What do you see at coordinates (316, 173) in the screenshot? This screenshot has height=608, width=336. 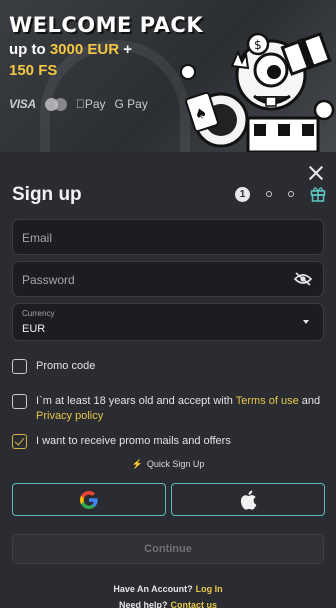 I see `close-icon` at bounding box center [316, 173].